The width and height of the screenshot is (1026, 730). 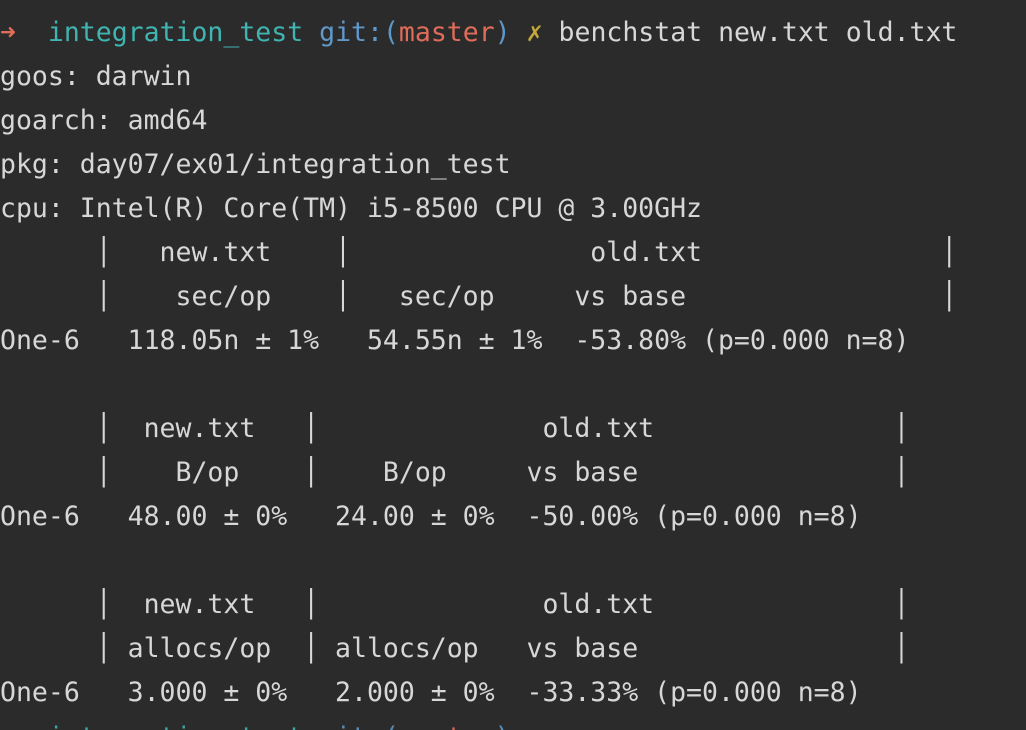 I want to click on prompt-arrow-icon: ➜, so click(x=8, y=32).